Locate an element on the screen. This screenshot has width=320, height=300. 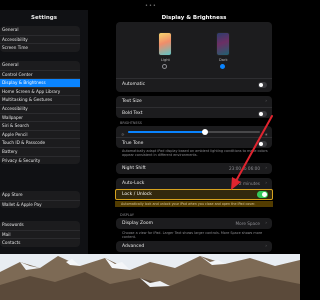
bold-text-toggle is located at coordinates (262, 114).